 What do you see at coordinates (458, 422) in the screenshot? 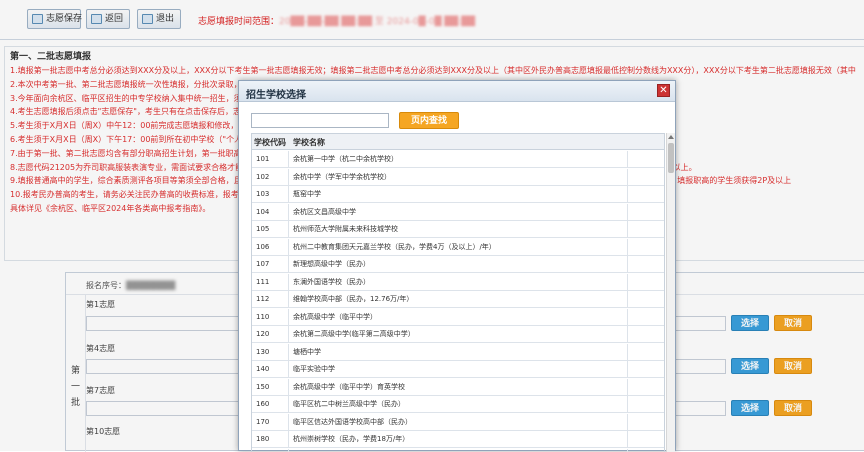
I see `table-row: 170临平区信达外国语学校高中部（民办）` at bounding box center [458, 422].